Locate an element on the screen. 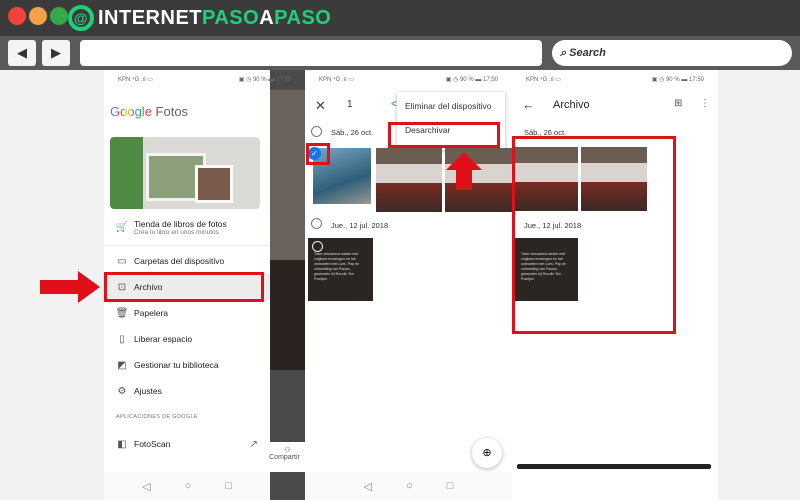 The height and width of the screenshot is (500, 800). red-arrow-right-icon is located at coordinates (70, 287).